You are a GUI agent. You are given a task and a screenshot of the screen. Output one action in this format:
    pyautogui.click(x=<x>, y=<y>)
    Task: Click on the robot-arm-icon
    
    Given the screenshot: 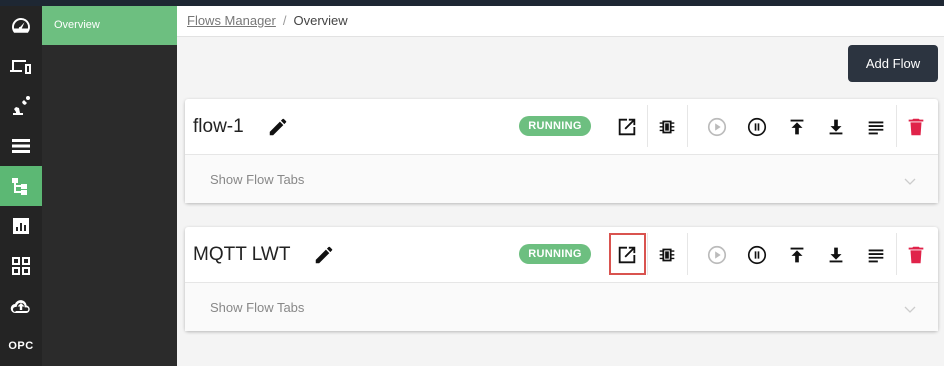 What is the action you would take?
    pyautogui.click(x=21, y=105)
    